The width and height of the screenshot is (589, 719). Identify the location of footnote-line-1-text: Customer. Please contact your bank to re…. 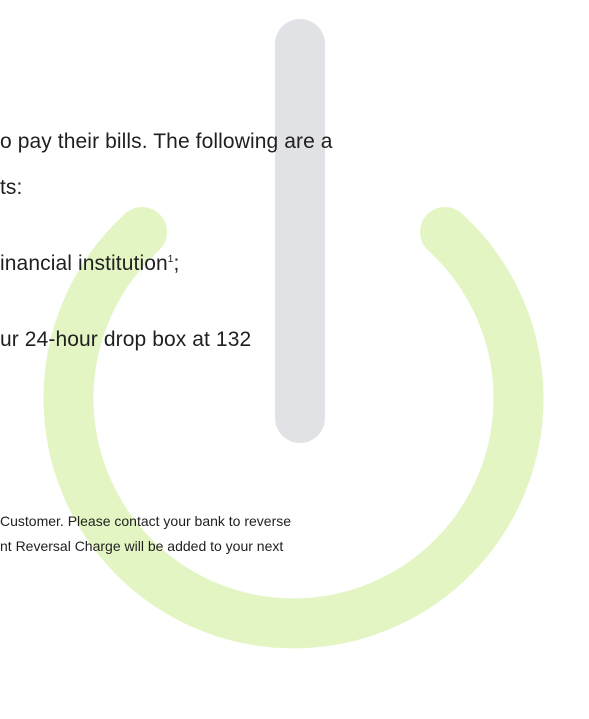
(146, 521).